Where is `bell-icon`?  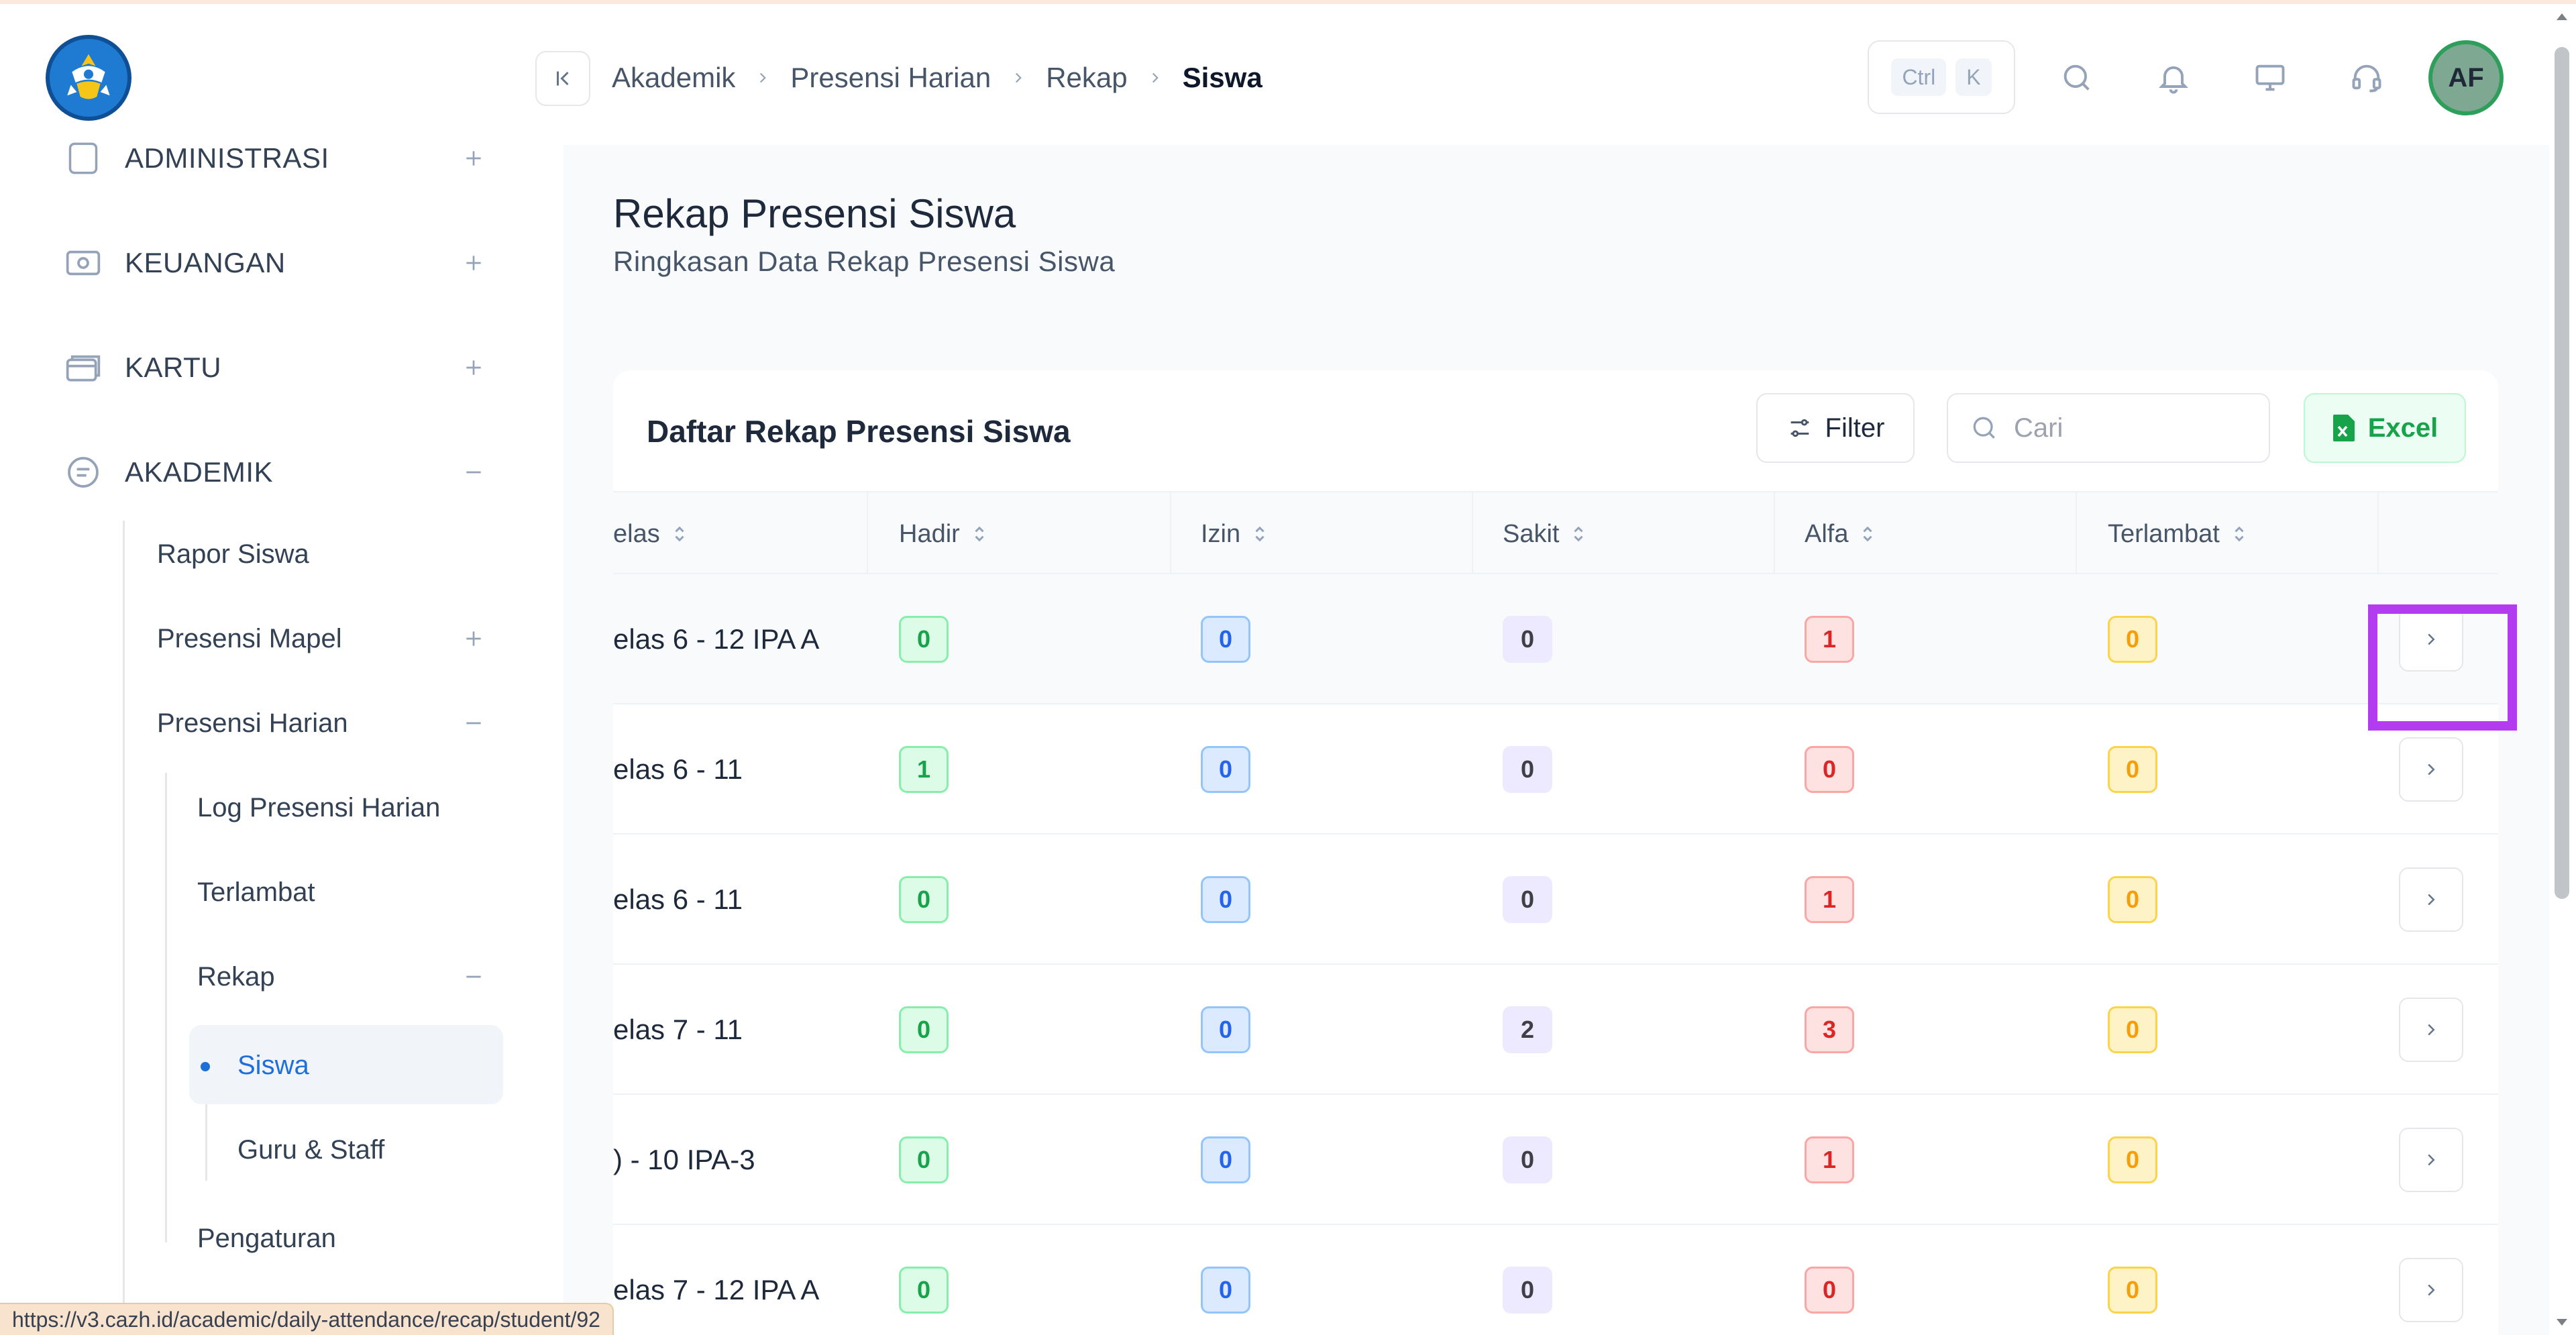
bell-icon is located at coordinates (2173, 78).